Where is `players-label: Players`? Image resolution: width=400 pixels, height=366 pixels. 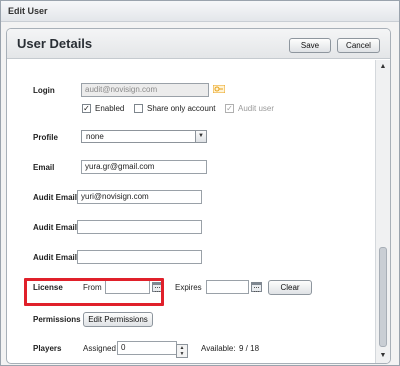
players-label: Players is located at coordinates (47, 348).